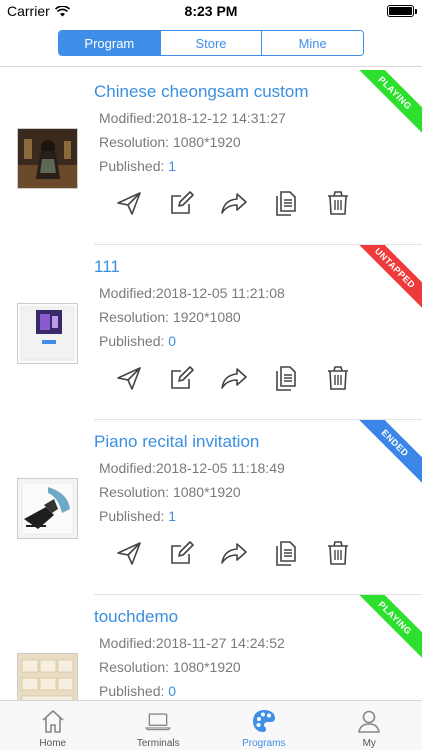 The image size is (422, 750). I want to click on resolution-text: Resolution: 1920*1080, so click(170, 317).